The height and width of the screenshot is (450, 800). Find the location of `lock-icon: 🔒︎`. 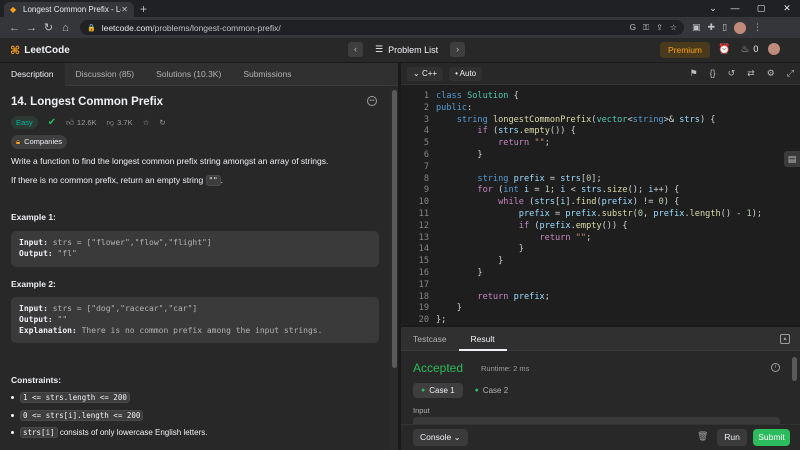

lock-icon: 🔒︎ is located at coordinates (18, 141).